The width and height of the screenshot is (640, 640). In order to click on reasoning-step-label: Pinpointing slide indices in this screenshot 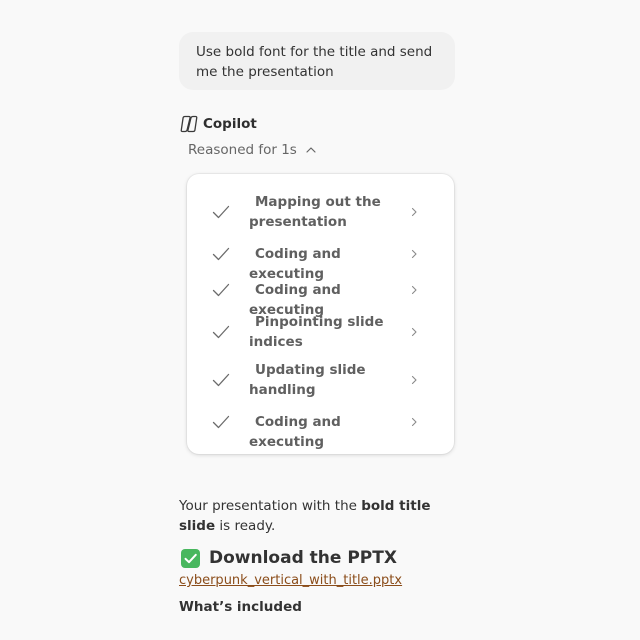, I will do `click(316, 332)`.